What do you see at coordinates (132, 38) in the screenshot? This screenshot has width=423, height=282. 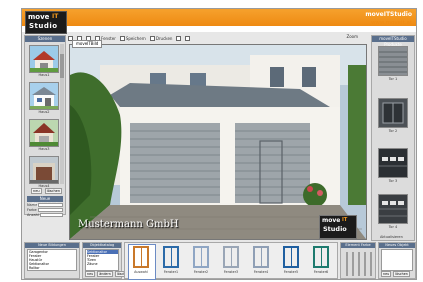 I see `toolbar-save: Speichern` at bounding box center [132, 38].